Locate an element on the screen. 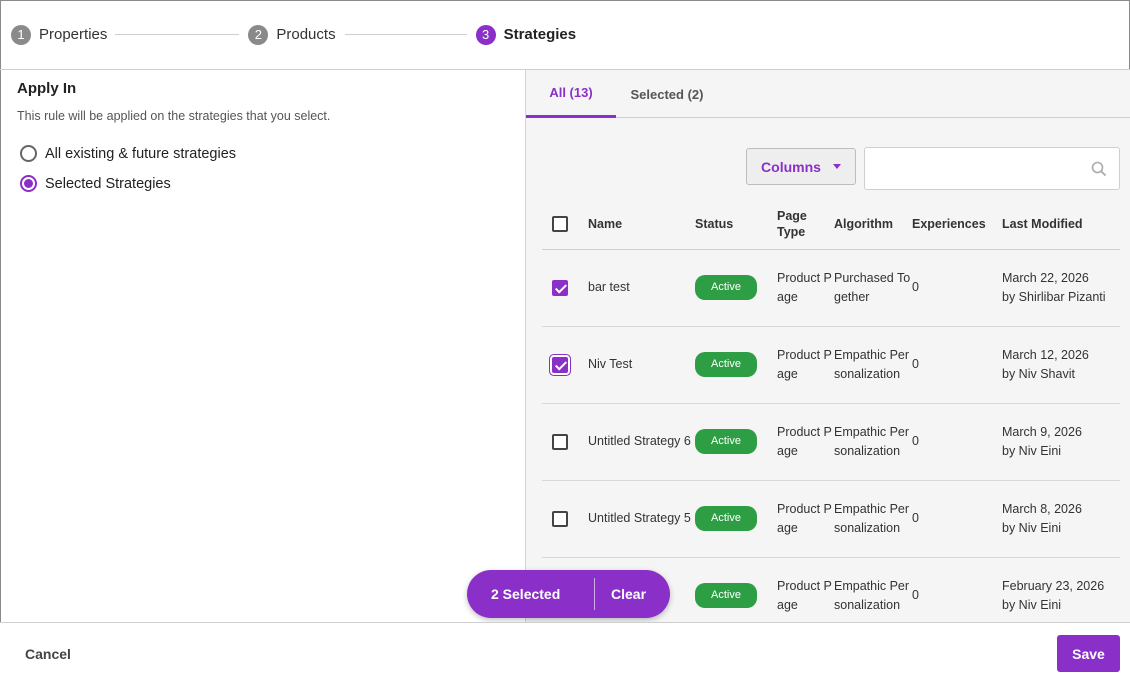  step-strategies: 3 Strategies is located at coordinates (526, 34).